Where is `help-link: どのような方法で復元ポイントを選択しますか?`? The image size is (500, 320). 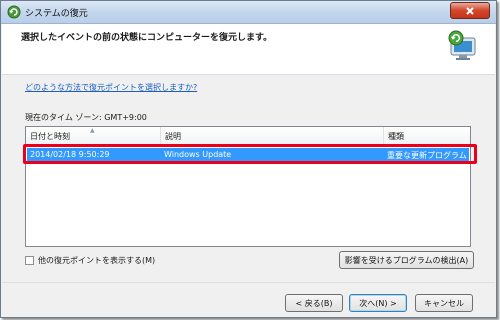 help-link: どのような方法で復元ポイントを選択しますか? is located at coordinates (111, 87).